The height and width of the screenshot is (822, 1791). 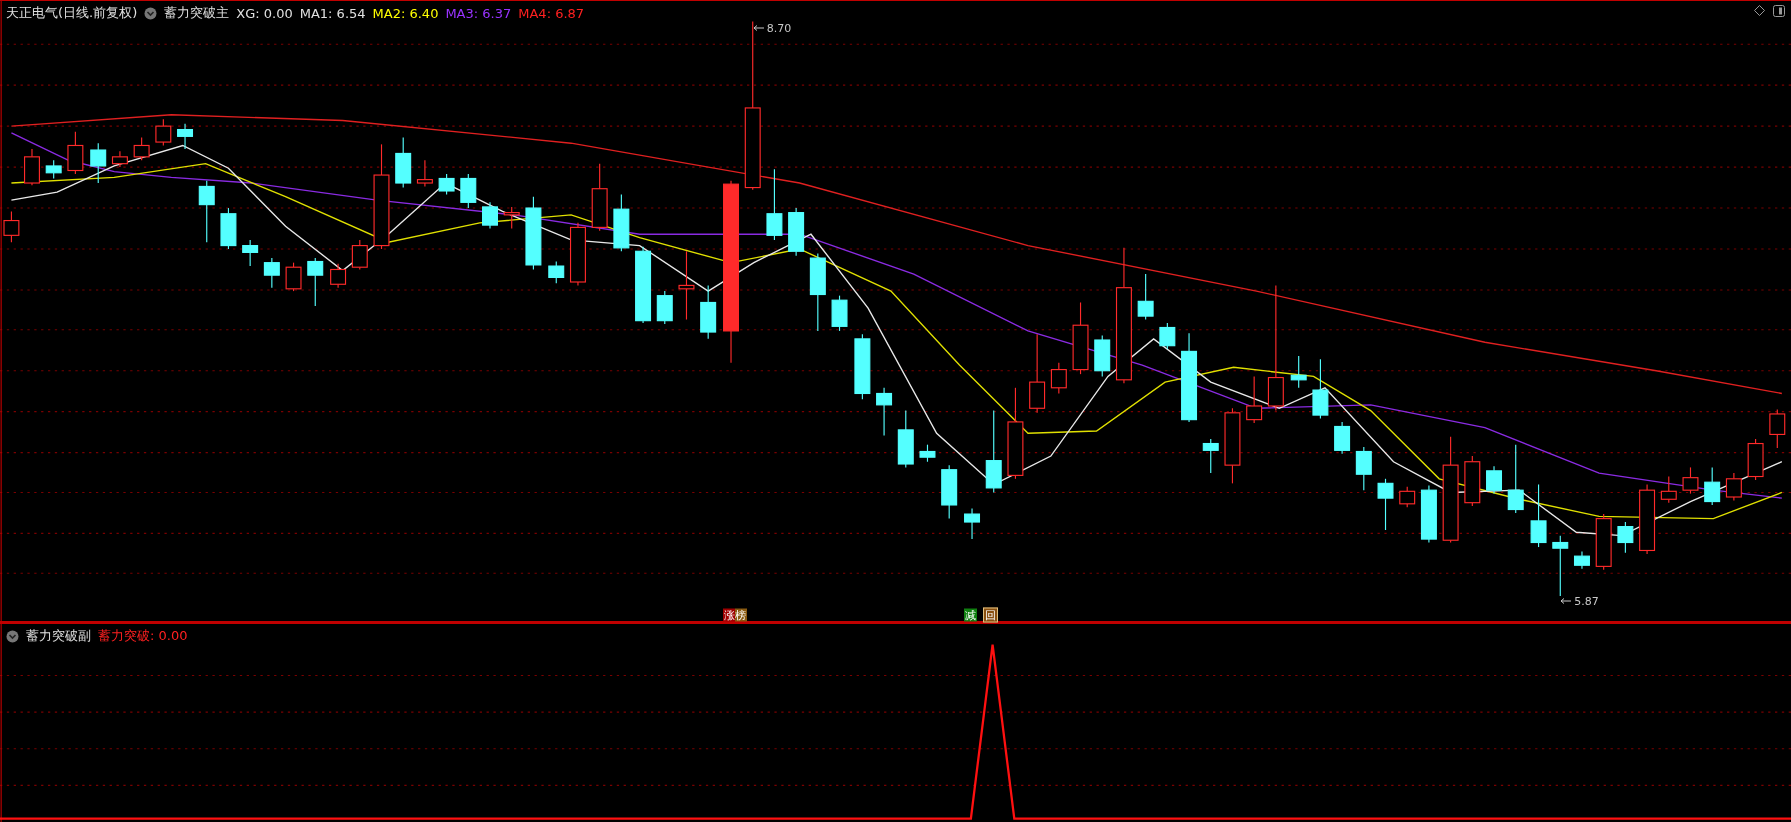 I want to click on indicator-name: 蓄力突破副, so click(x=58, y=636).